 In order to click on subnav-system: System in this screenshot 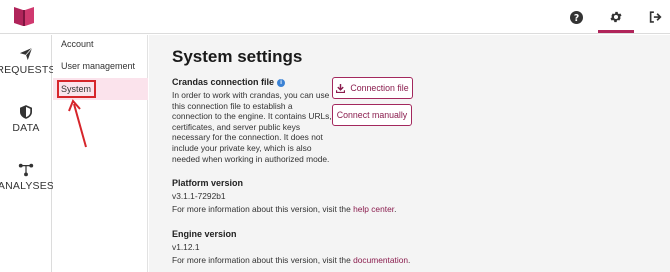, I will do `click(100, 89)`.